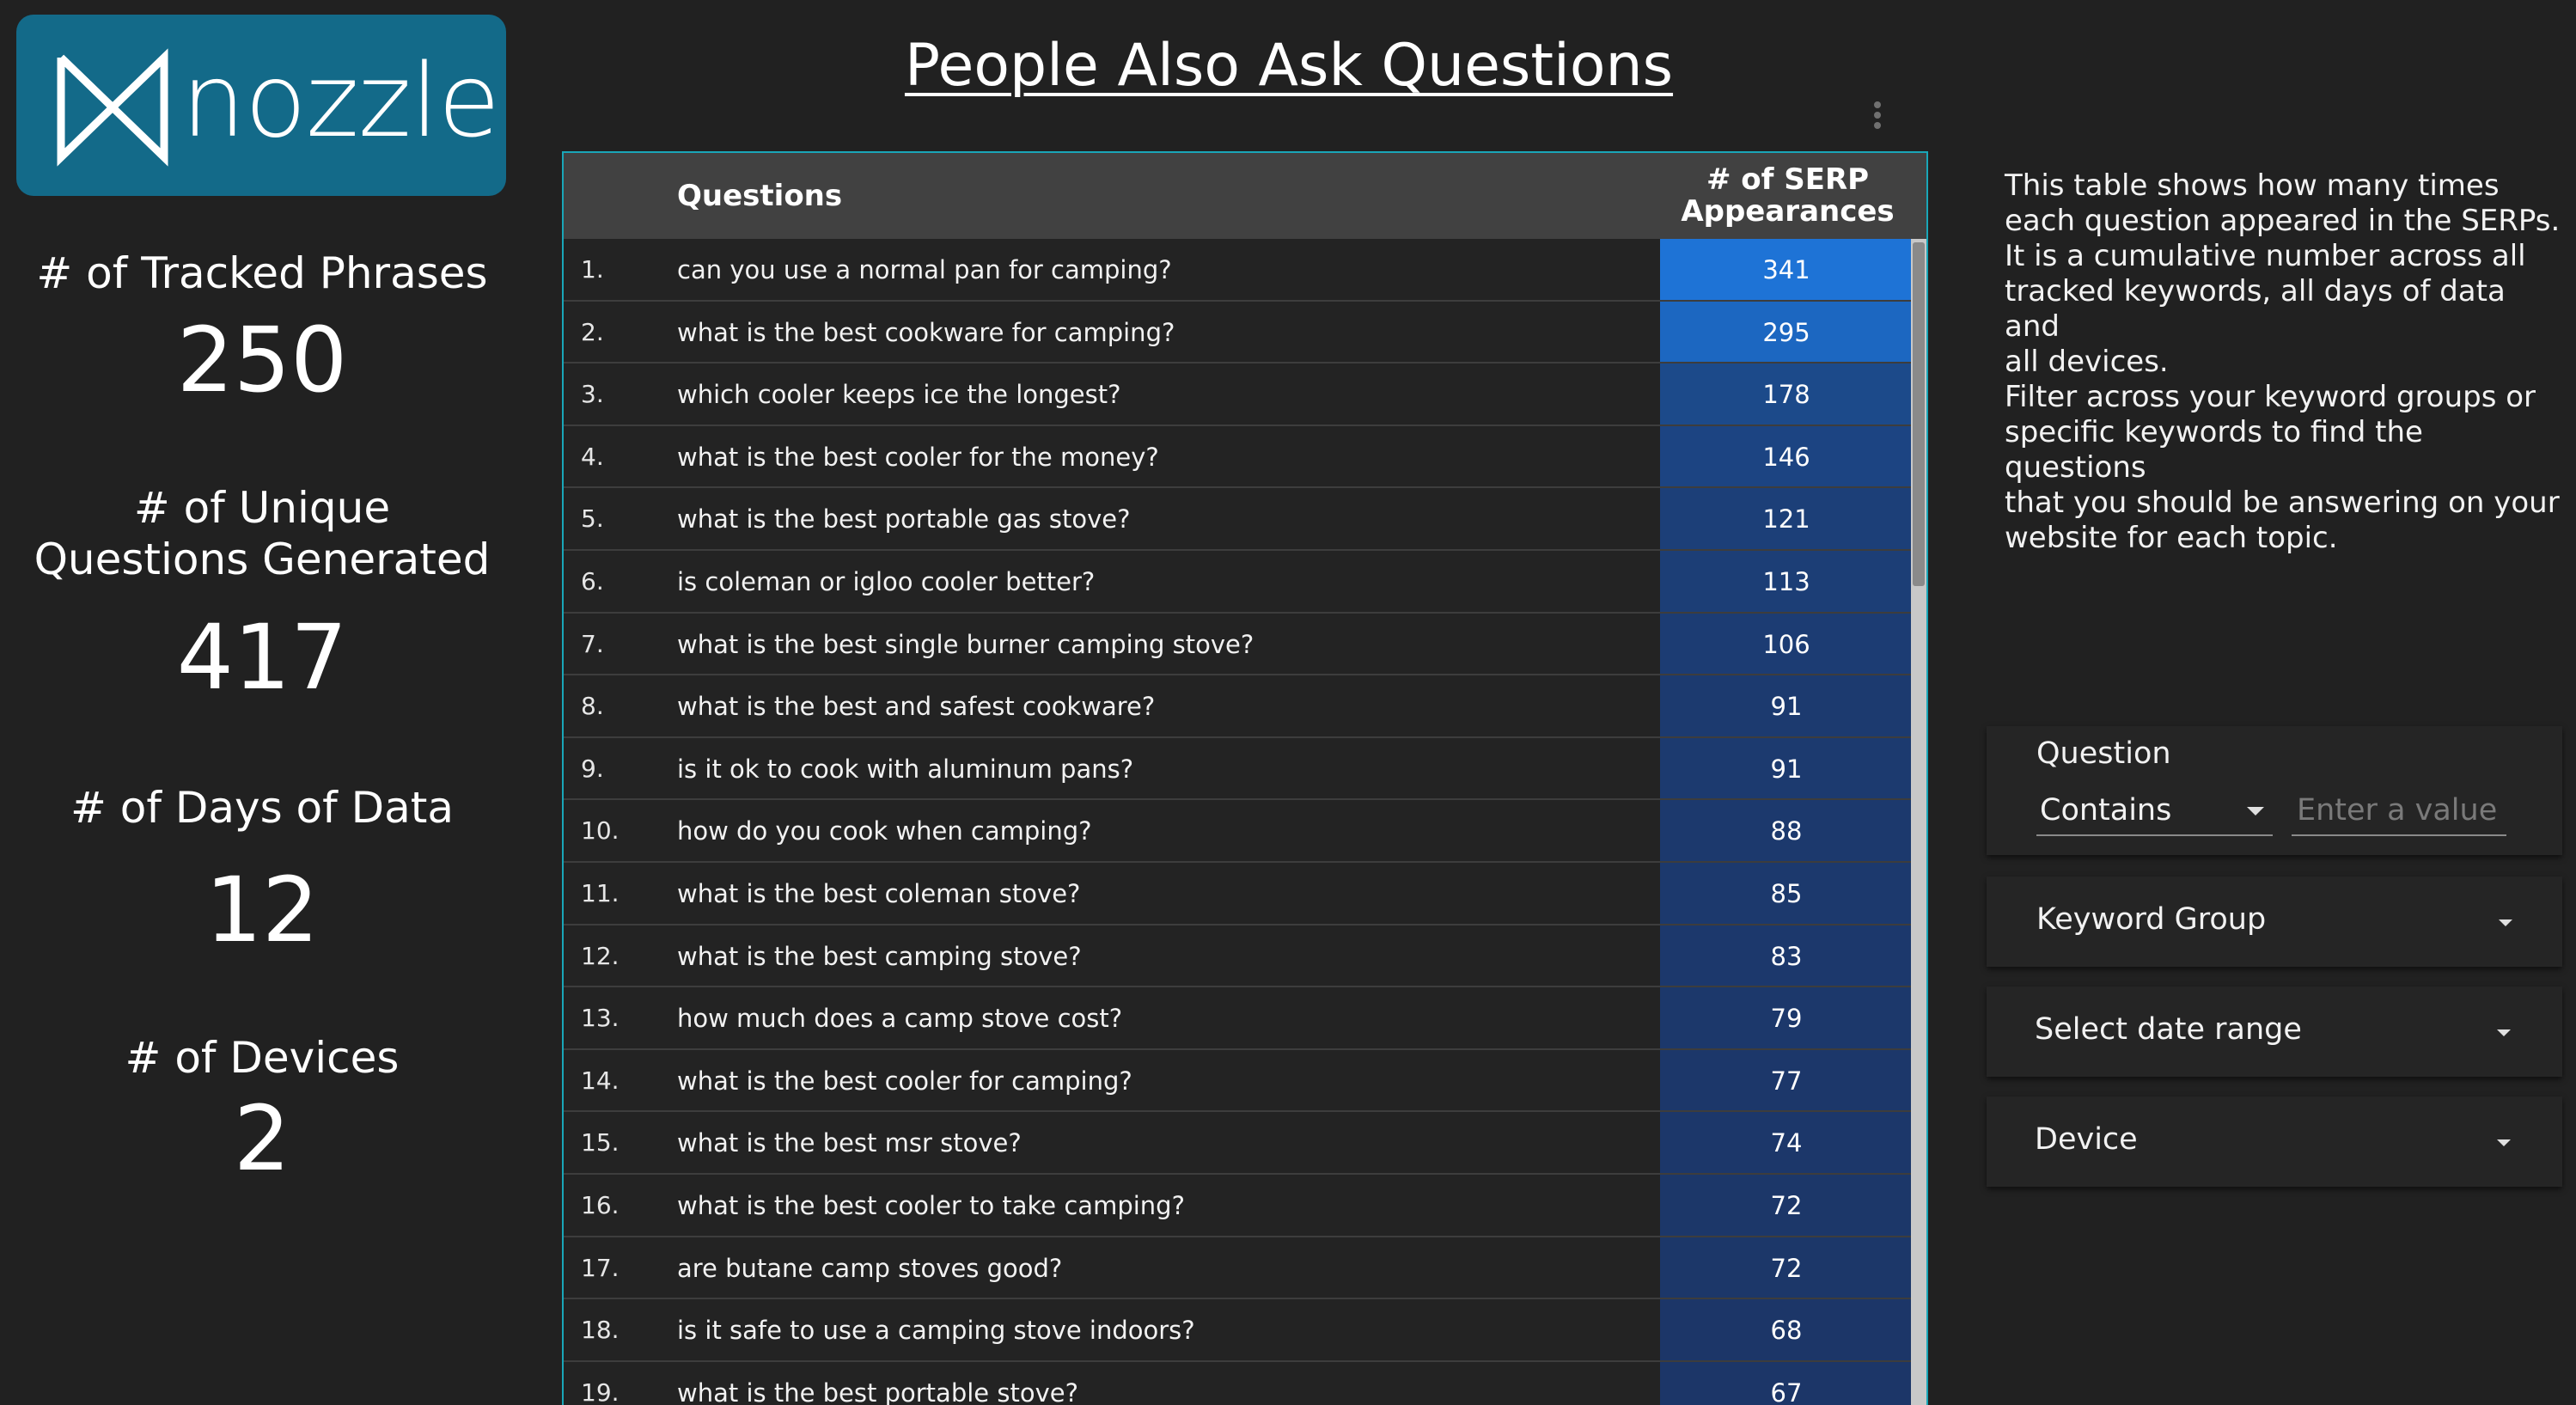 The height and width of the screenshot is (1405, 2576). I want to click on table-row: 11. what is the best coleman stove? 85, so click(1238, 894).